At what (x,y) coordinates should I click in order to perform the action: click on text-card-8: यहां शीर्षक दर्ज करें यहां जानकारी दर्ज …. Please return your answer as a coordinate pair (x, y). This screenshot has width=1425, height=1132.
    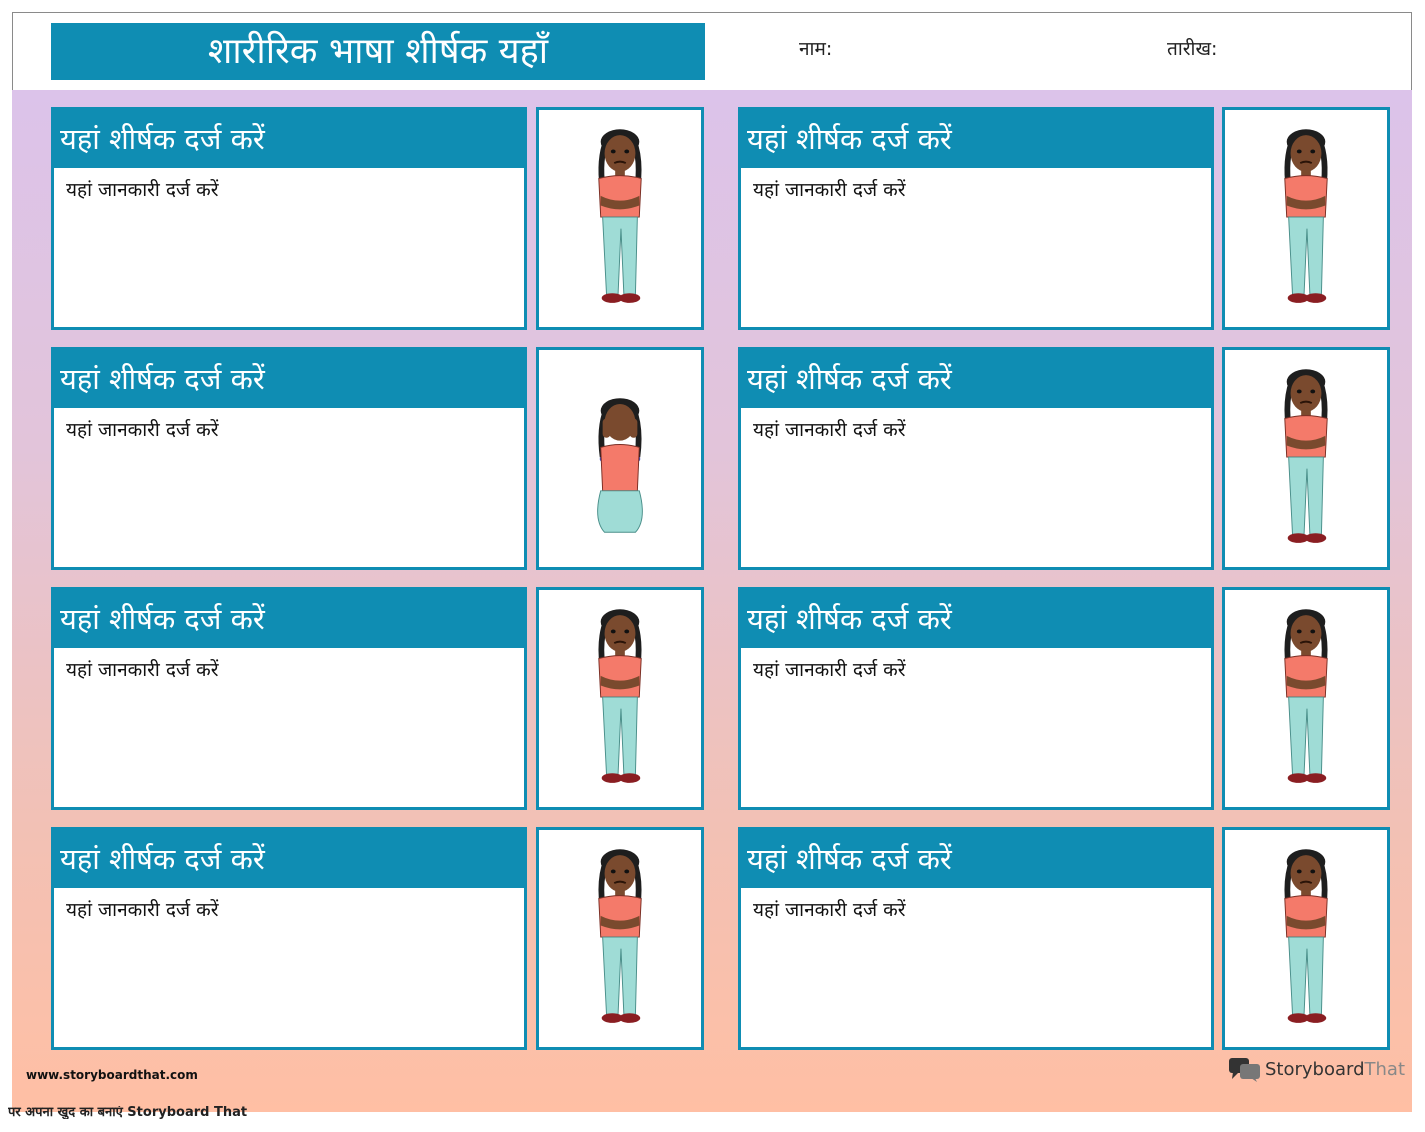
    Looking at the image, I should click on (976, 938).